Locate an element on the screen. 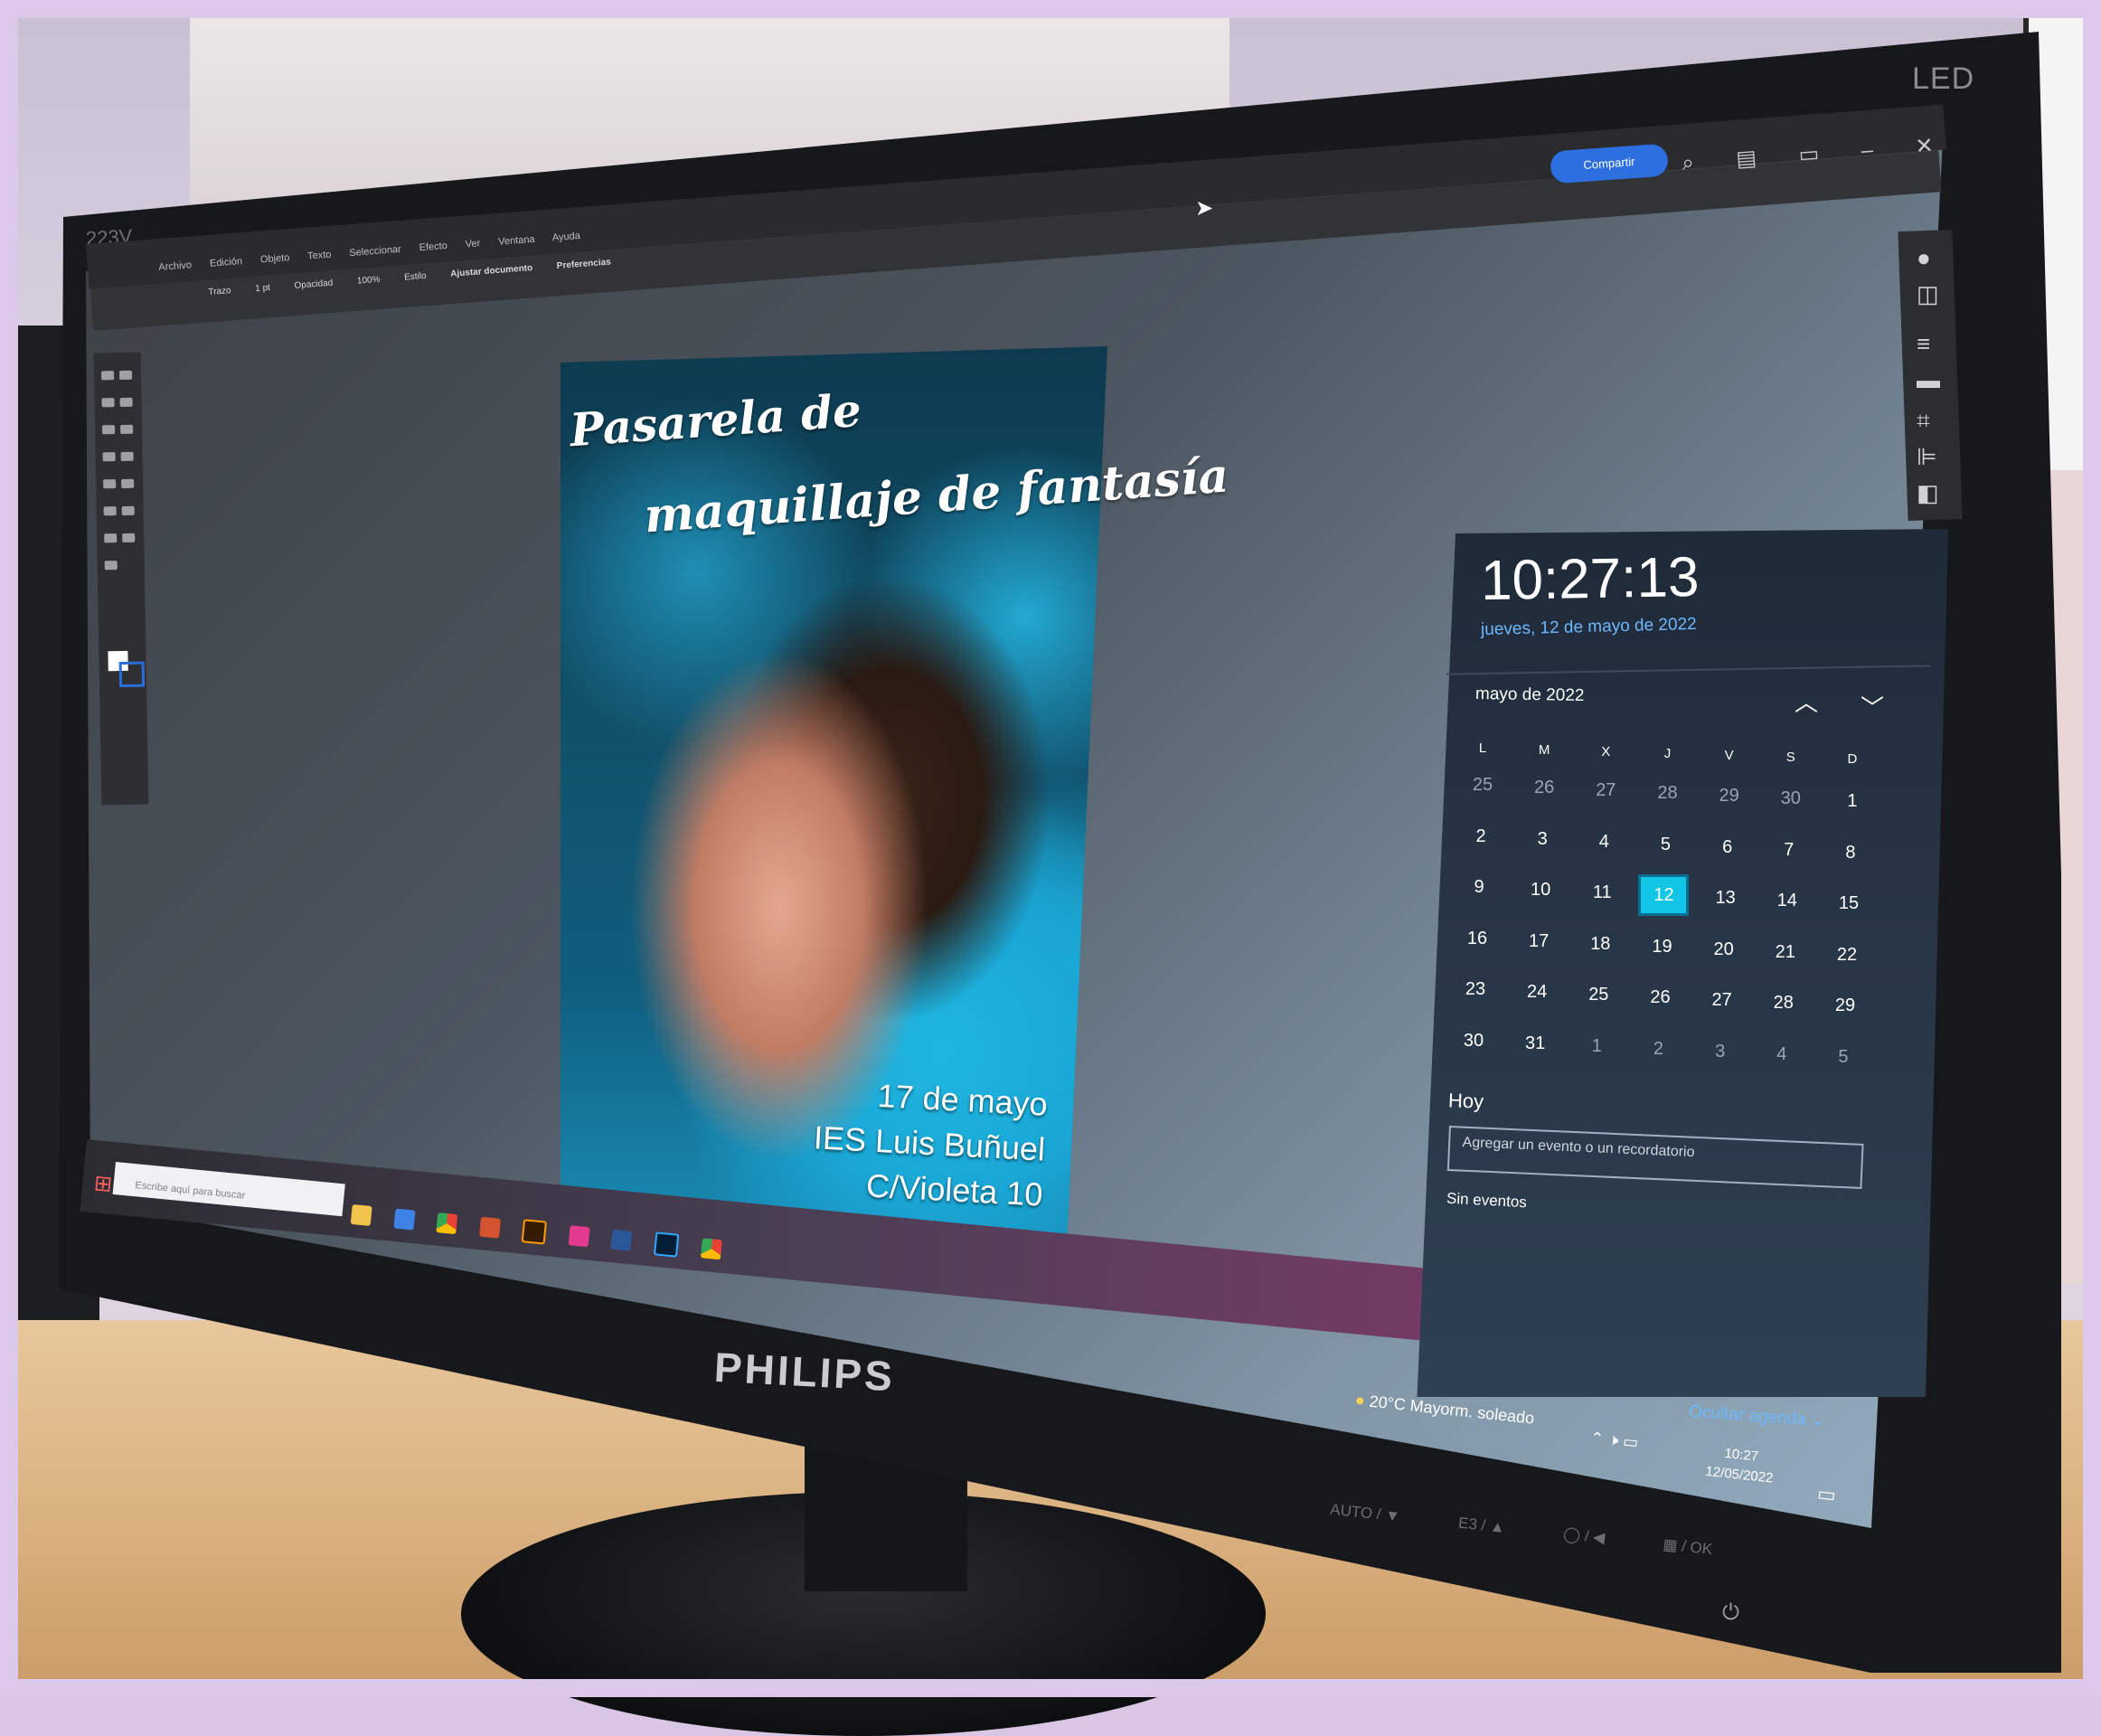 The image size is (2101, 1736). transform-icon: ⌗ is located at coordinates (1924, 422).